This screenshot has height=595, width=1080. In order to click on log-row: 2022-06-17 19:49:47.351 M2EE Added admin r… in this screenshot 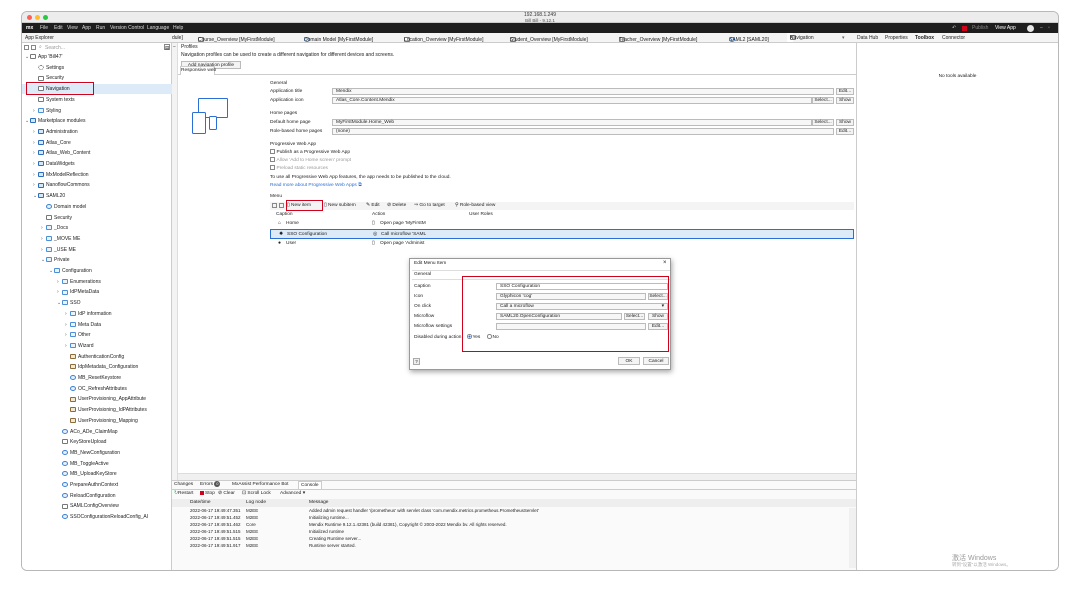, I will do `click(510, 511)`.